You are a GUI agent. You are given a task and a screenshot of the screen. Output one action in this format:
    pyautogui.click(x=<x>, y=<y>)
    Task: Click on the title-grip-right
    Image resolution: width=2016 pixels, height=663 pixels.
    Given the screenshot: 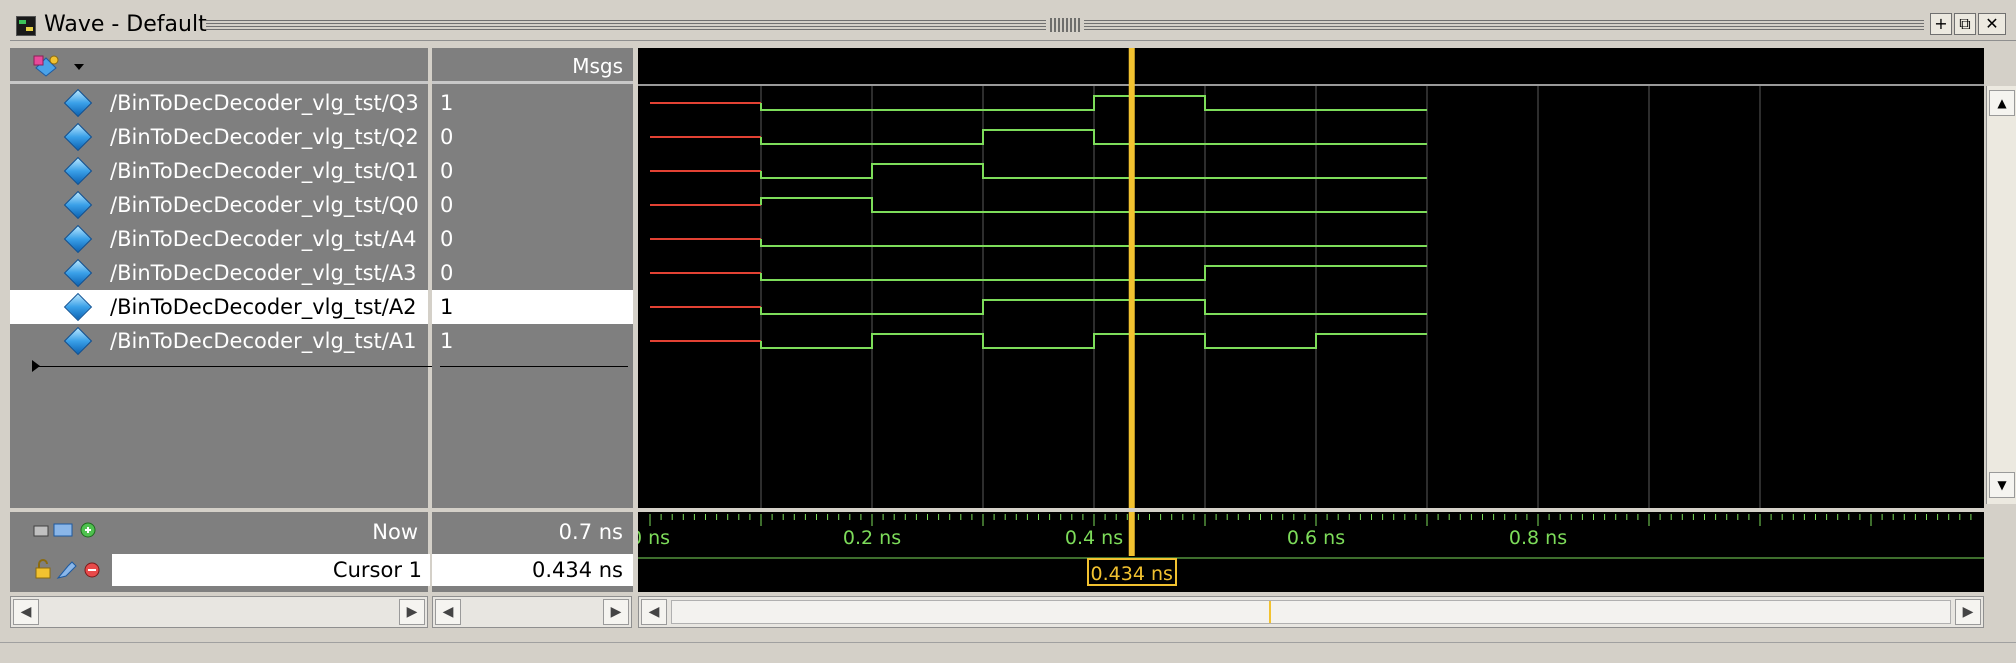 What is the action you would take?
    pyautogui.click(x=1504, y=25)
    